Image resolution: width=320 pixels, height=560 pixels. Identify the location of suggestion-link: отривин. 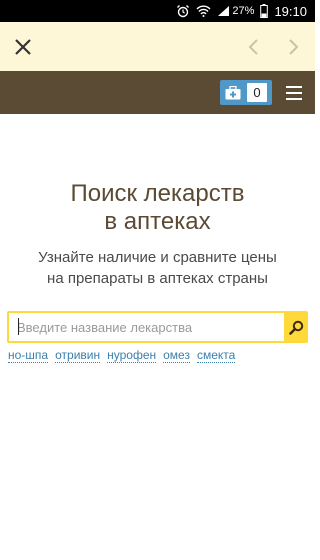
(78, 355).